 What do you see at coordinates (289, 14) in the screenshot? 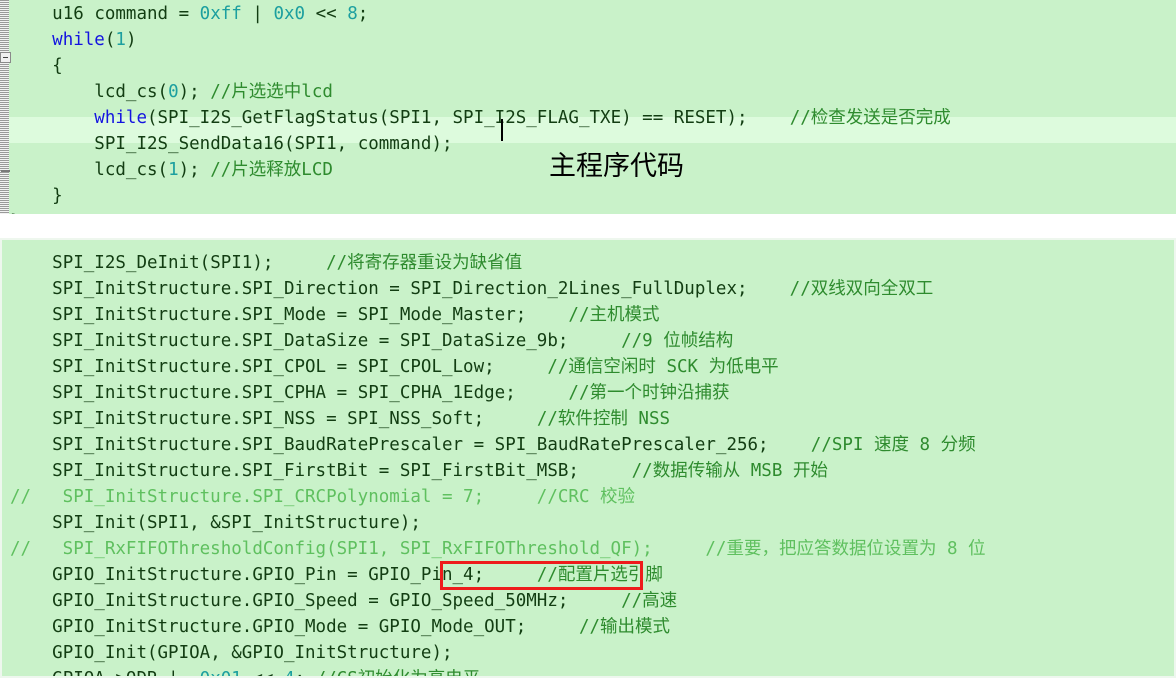
I see `code-token-num: 0x0` at bounding box center [289, 14].